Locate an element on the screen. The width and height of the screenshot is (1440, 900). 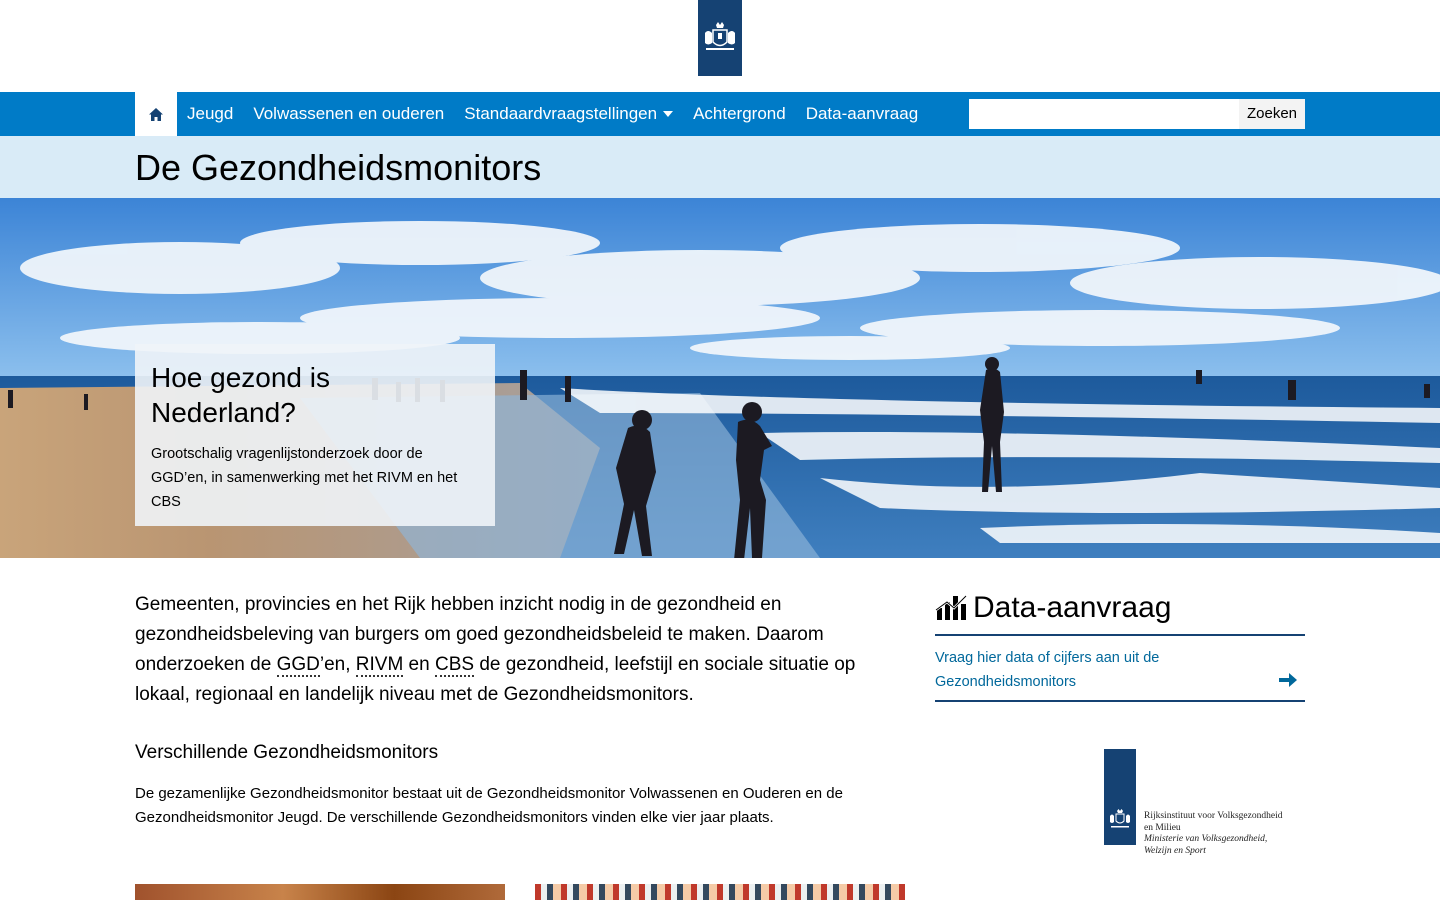
nav-item-standaardvraagstellingen: Standaardvraagstellingen is located at coordinates (568, 114).